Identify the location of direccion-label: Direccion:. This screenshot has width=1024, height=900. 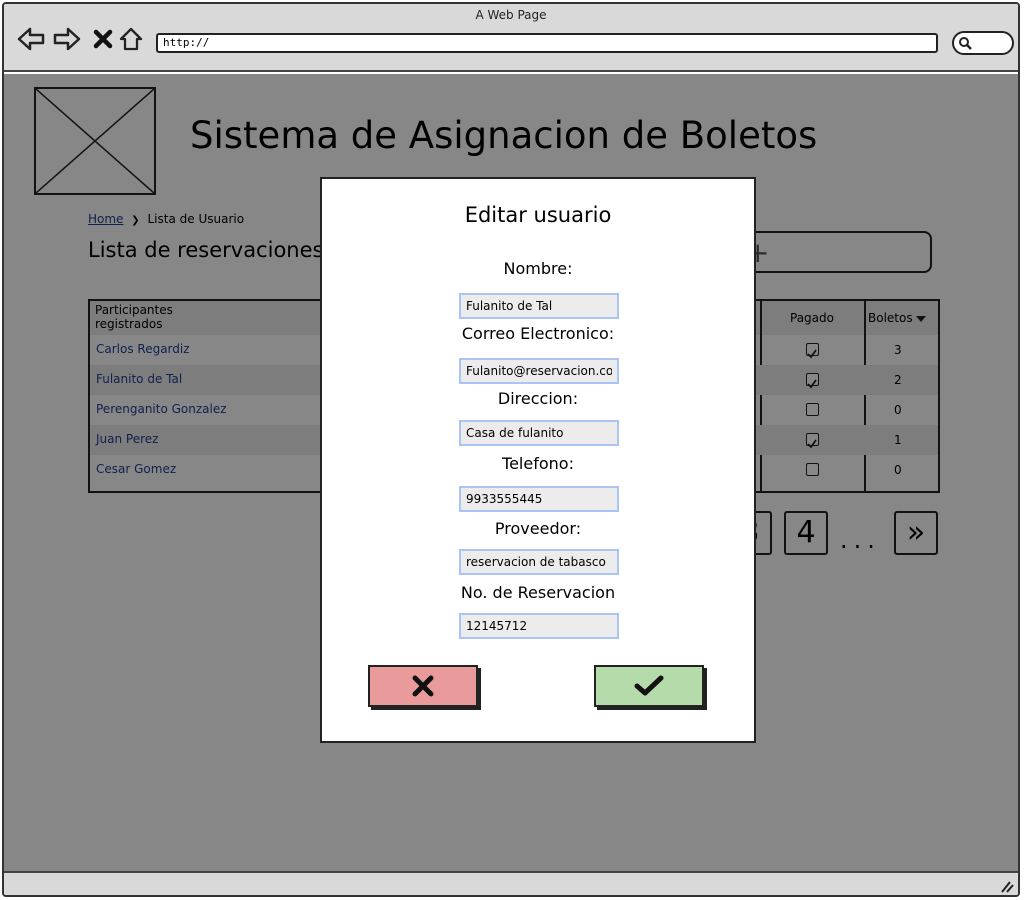
(538, 398).